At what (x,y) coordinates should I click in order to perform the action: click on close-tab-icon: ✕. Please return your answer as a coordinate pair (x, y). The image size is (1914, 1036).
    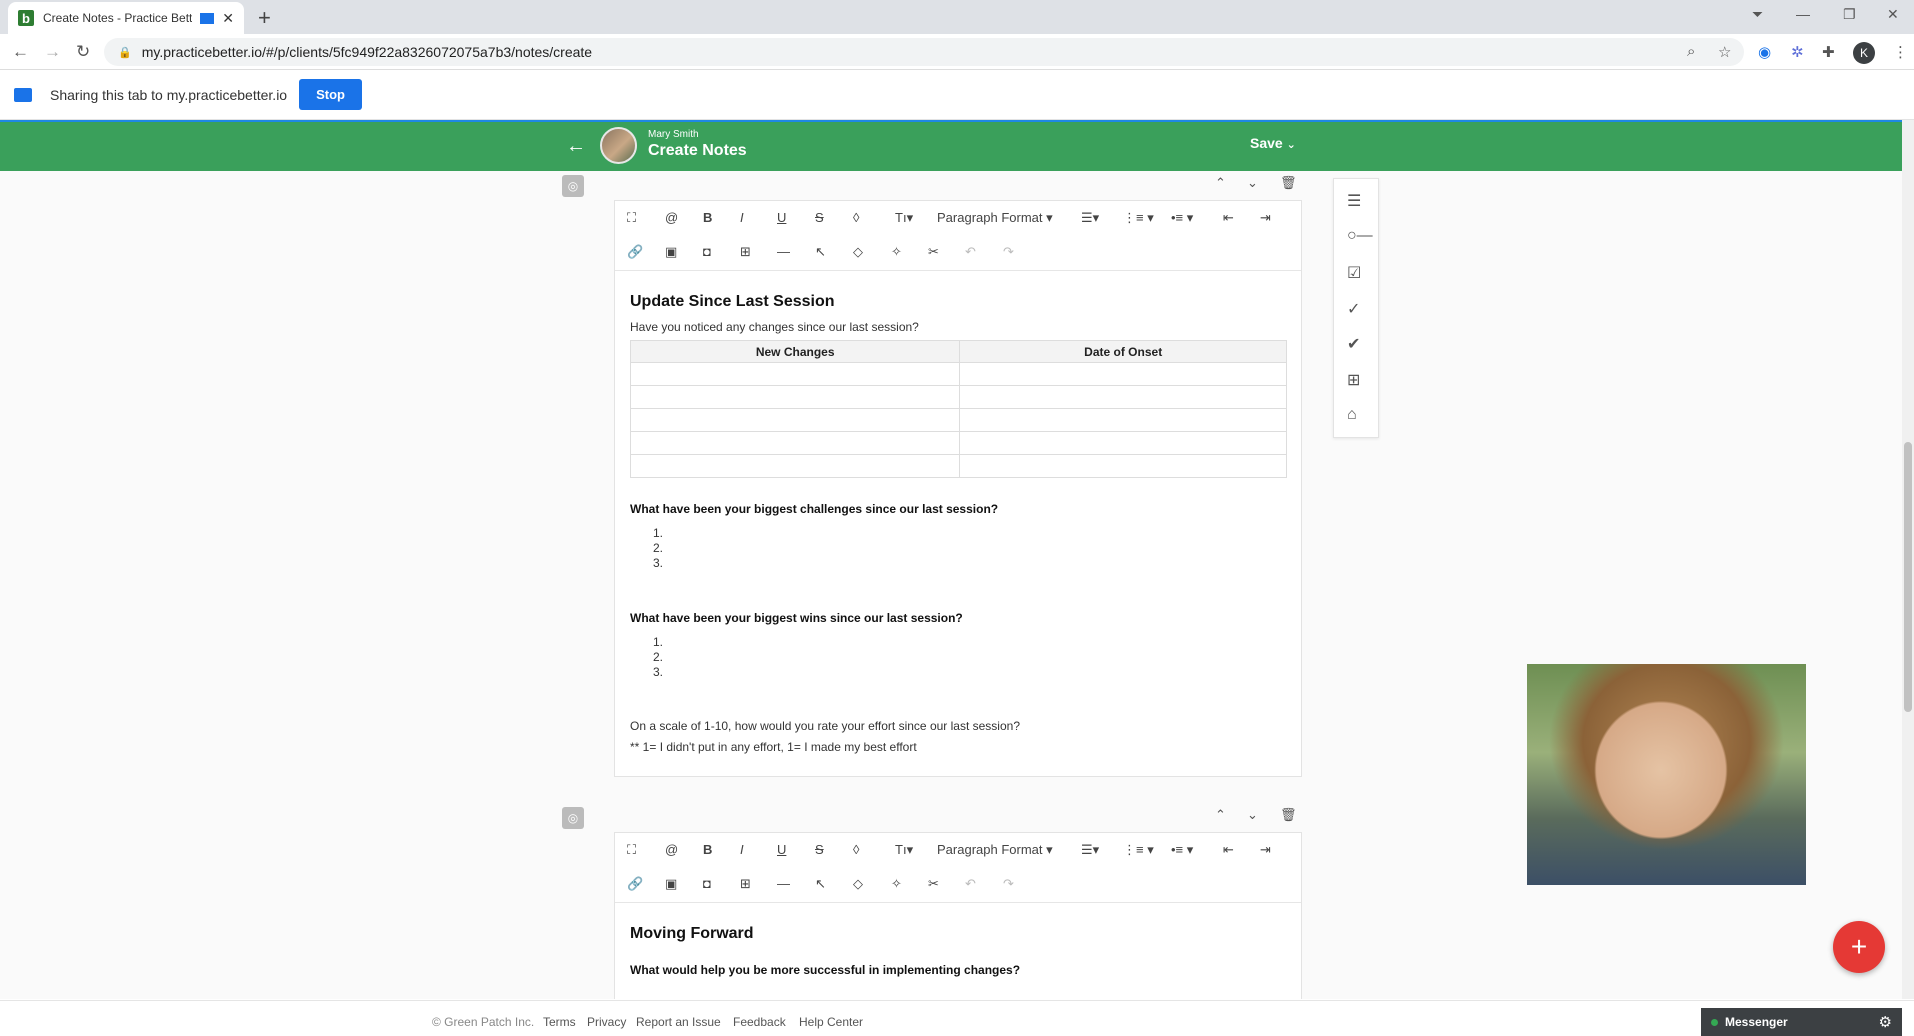
    Looking at the image, I should click on (228, 18).